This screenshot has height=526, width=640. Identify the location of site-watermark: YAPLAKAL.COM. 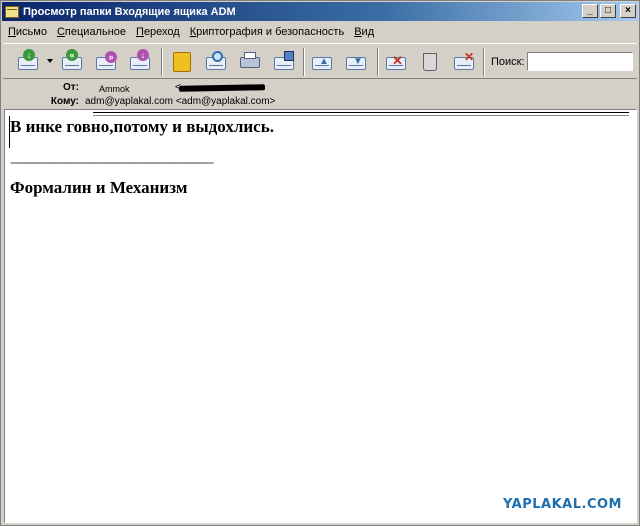
(562, 504).